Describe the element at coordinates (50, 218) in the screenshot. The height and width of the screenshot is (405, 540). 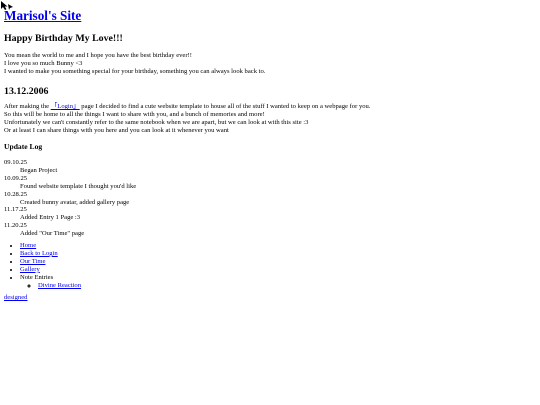
I see `log-entry: Added Entry 1 Page :3` at that location.